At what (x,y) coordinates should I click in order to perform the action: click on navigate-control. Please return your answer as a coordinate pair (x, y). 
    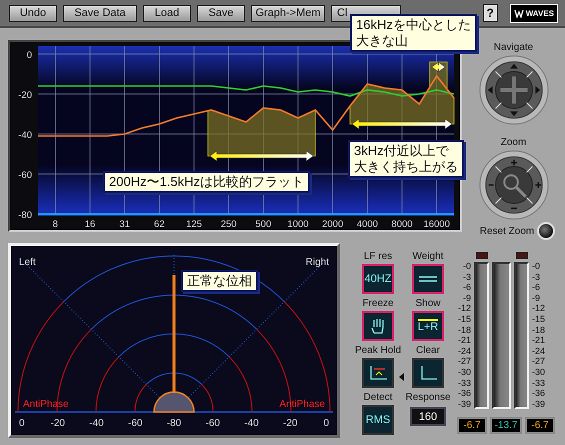
    Looking at the image, I should click on (513, 90).